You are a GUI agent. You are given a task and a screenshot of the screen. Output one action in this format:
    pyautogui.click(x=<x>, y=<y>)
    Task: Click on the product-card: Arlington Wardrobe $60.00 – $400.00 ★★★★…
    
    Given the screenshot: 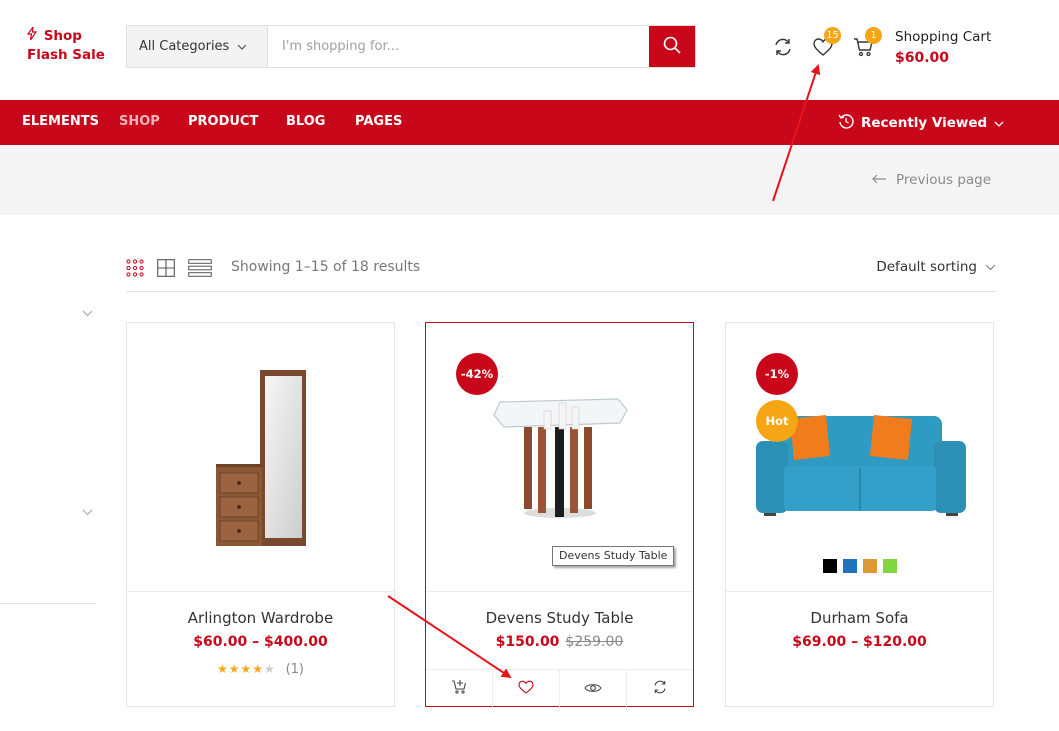 What is the action you would take?
    pyautogui.click(x=260, y=514)
    